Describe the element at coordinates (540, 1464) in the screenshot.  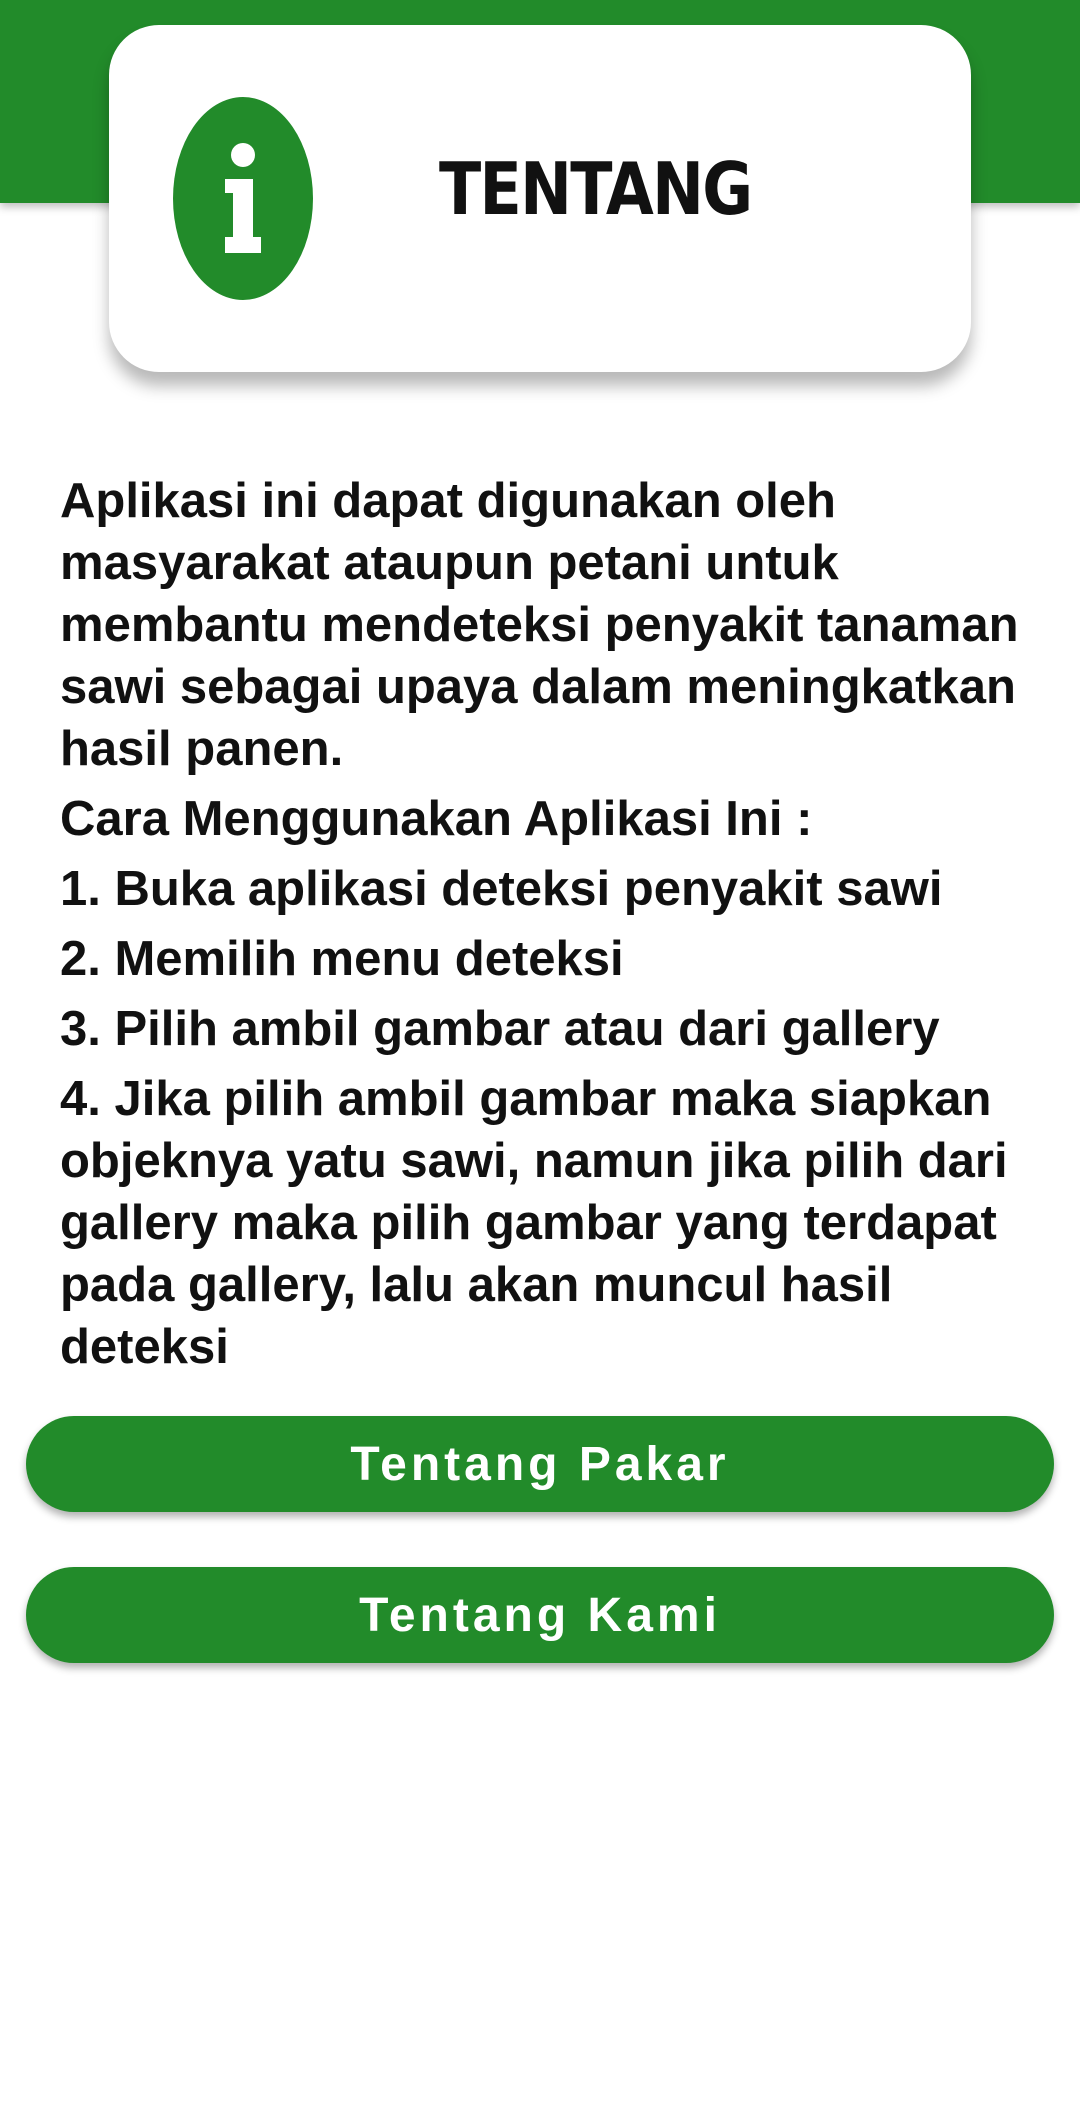
I see `about-expert-button: Tentang Pakar` at that location.